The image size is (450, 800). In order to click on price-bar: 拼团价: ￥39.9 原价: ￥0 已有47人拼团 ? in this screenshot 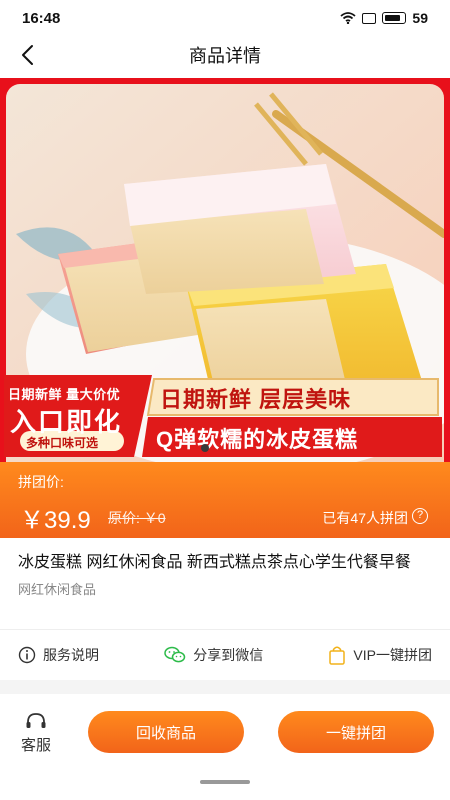, I will do `click(225, 500)`.